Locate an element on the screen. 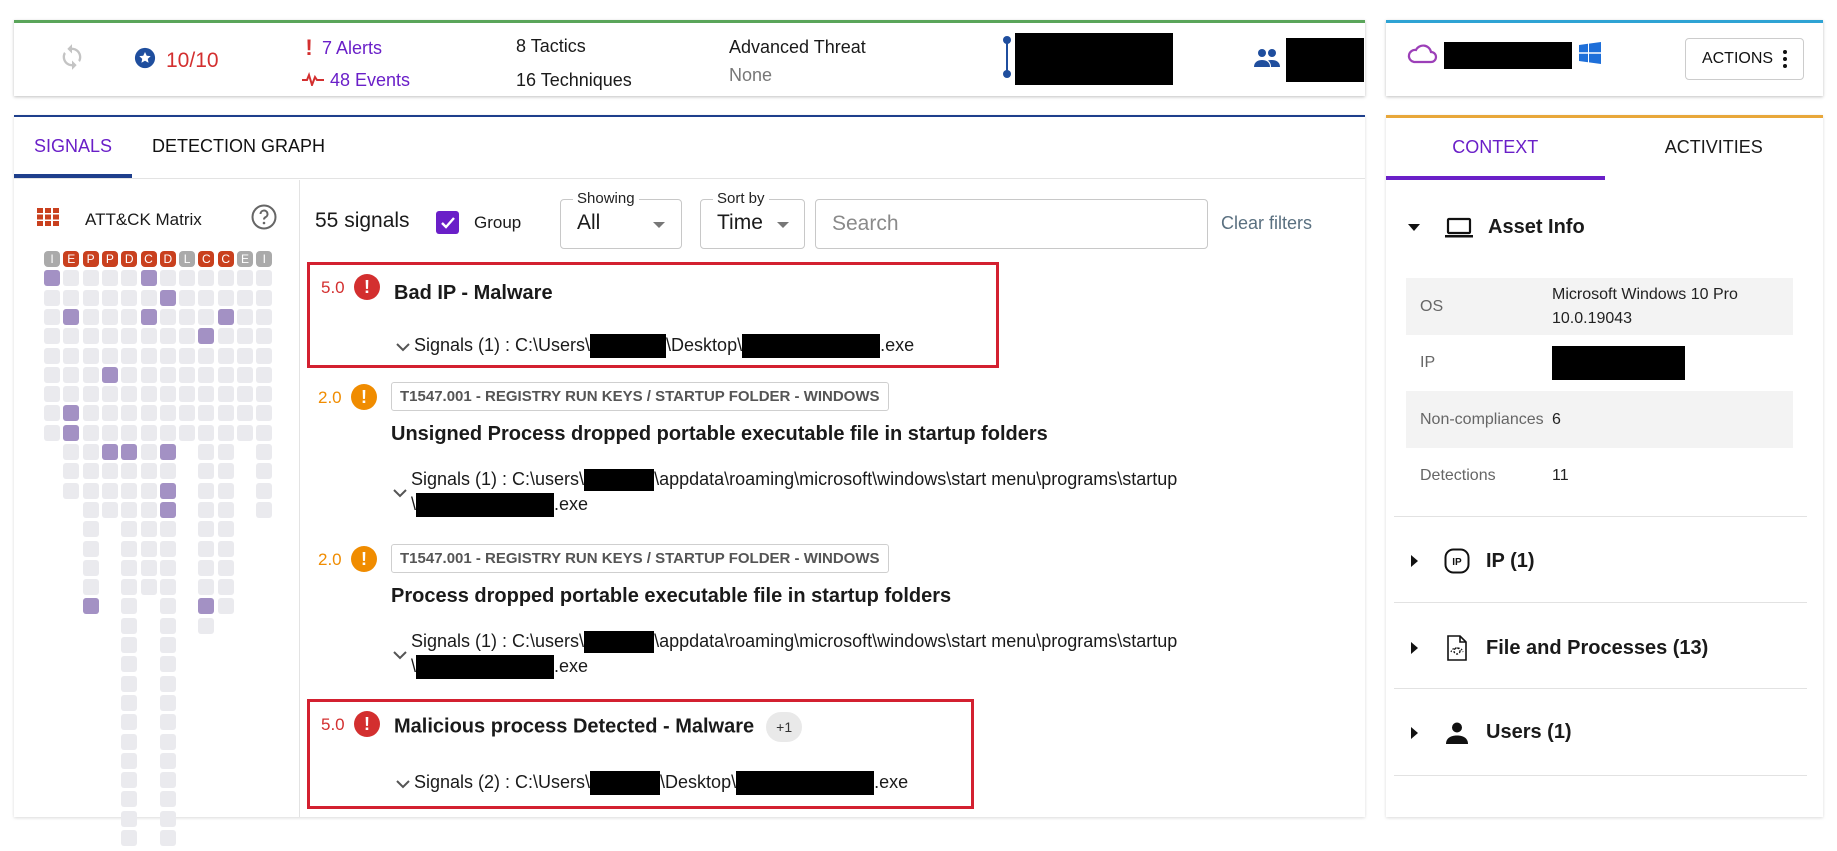 Image resolution: width=1837 pixels, height=851 pixels. matrix-tactic-header: C is located at coordinates (225, 259).